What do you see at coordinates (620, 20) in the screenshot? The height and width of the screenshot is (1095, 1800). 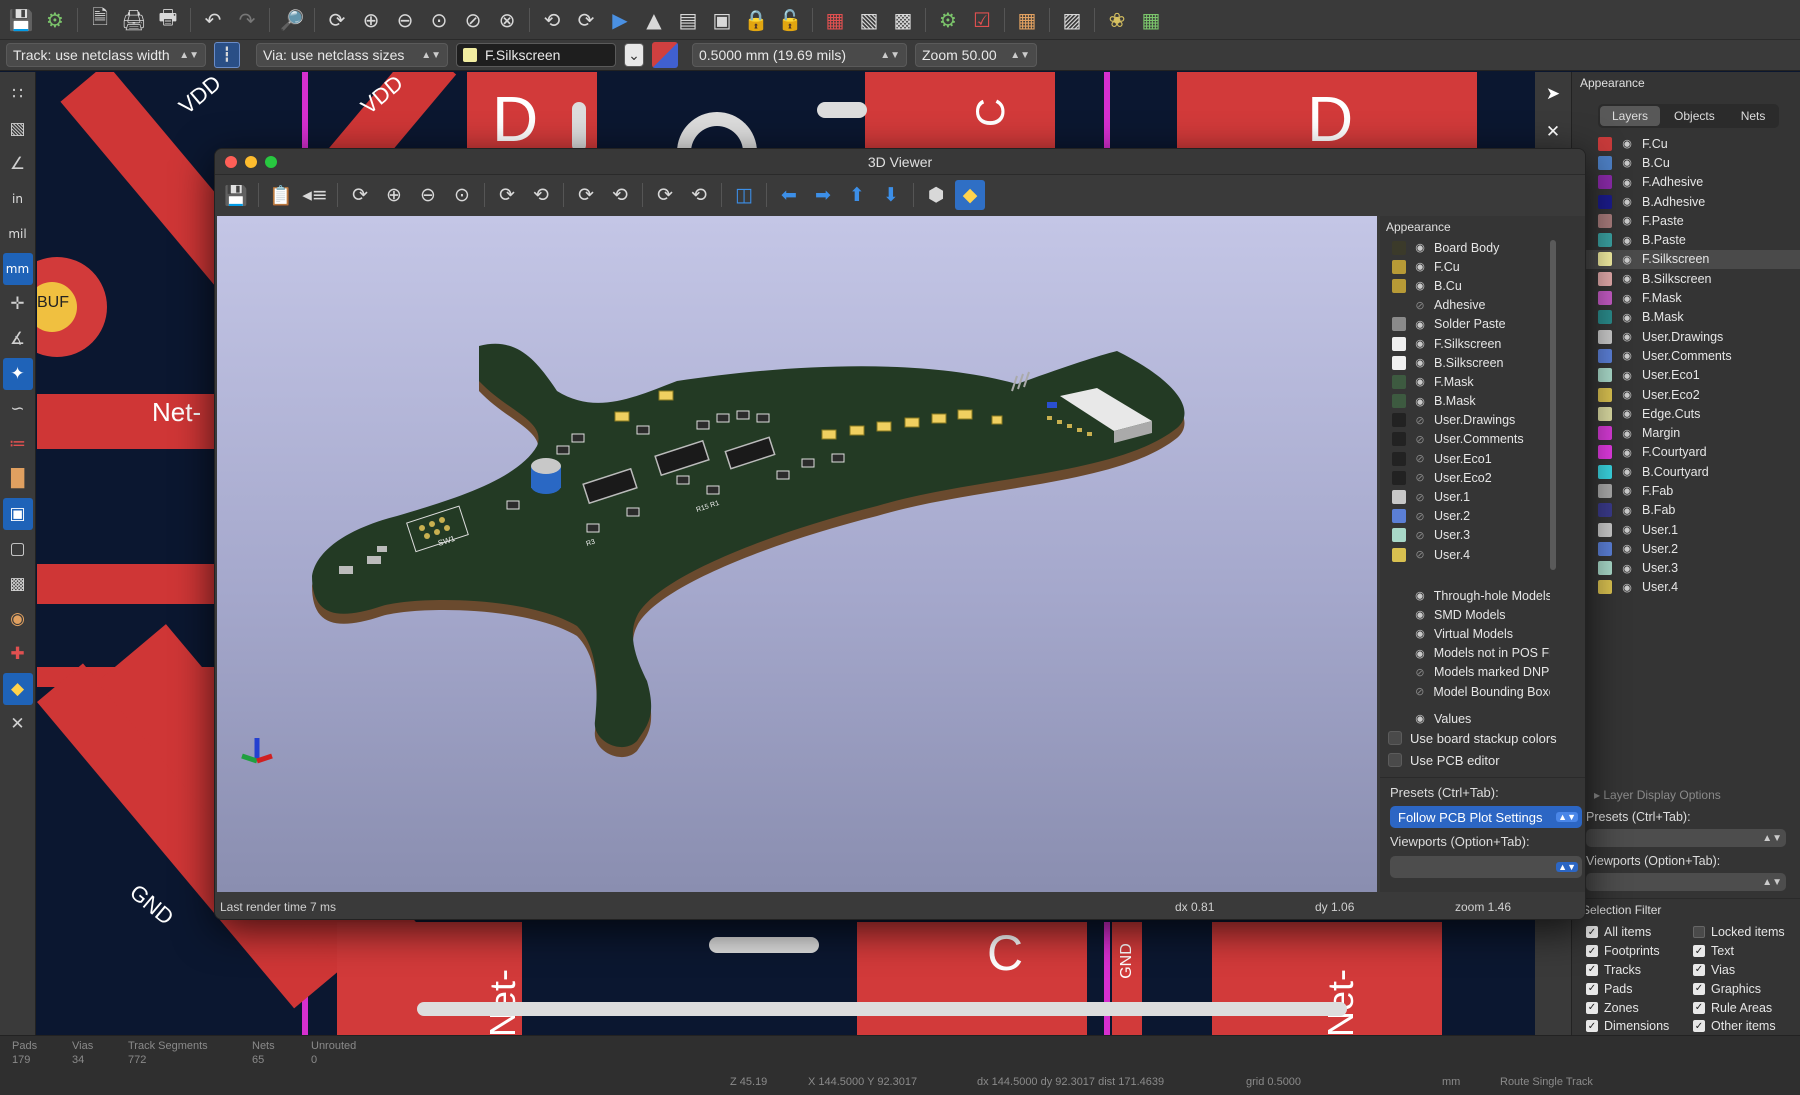 I see `flip-icon: ▶` at bounding box center [620, 20].